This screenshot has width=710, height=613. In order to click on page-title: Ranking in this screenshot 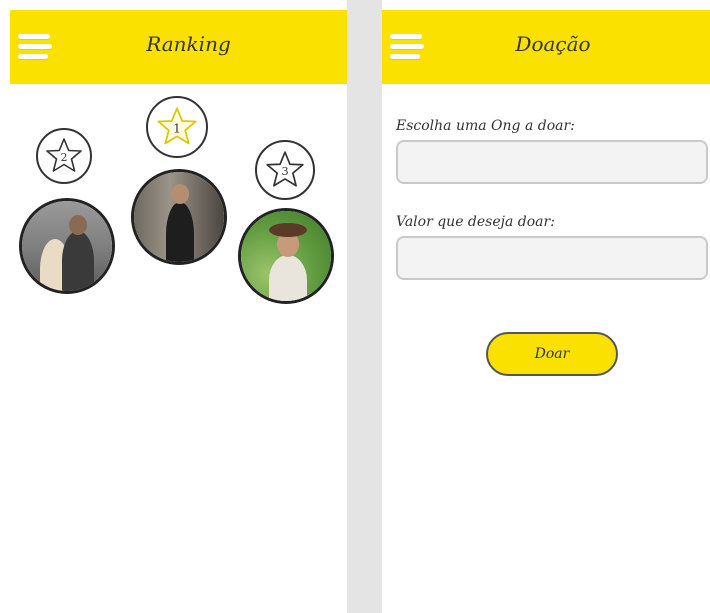, I will do `click(188, 44)`.